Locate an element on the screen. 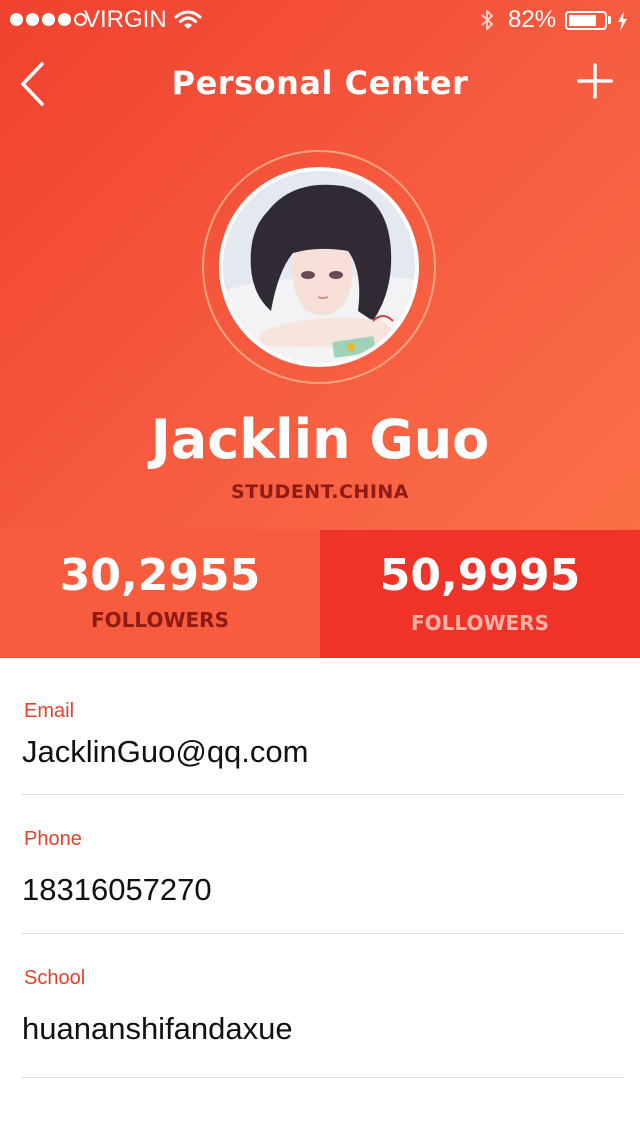 This screenshot has height=1136, width=640. stat-followers-left: 30,2955 FOLLOWERS is located at coordinates (160, 594).